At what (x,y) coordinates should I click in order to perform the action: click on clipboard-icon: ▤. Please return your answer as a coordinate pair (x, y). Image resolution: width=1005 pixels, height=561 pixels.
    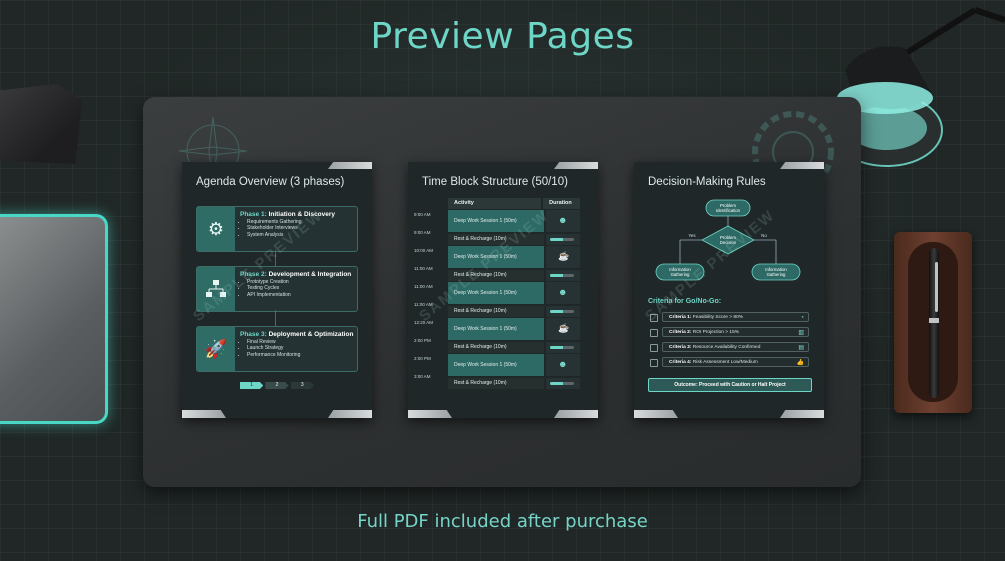
    Looking at the image, I should click on (801, 348).